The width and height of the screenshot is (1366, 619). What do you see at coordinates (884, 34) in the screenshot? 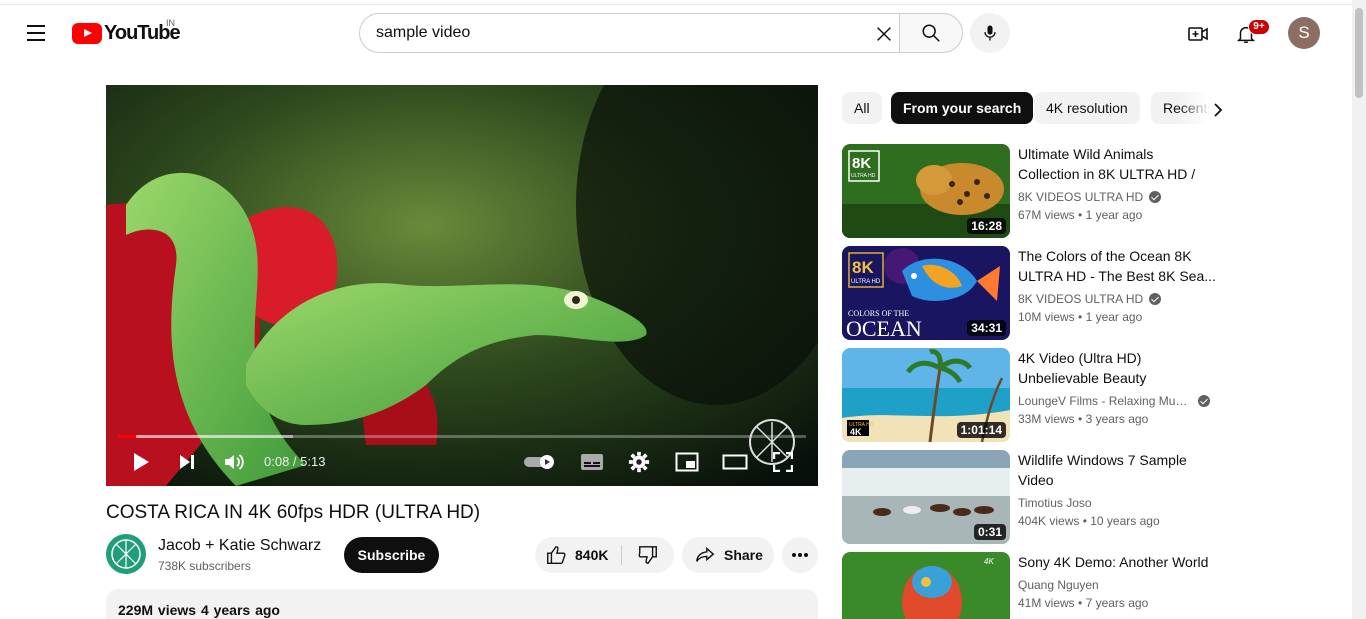
I see `clear-search-icon` at bounding box center [884, 34].